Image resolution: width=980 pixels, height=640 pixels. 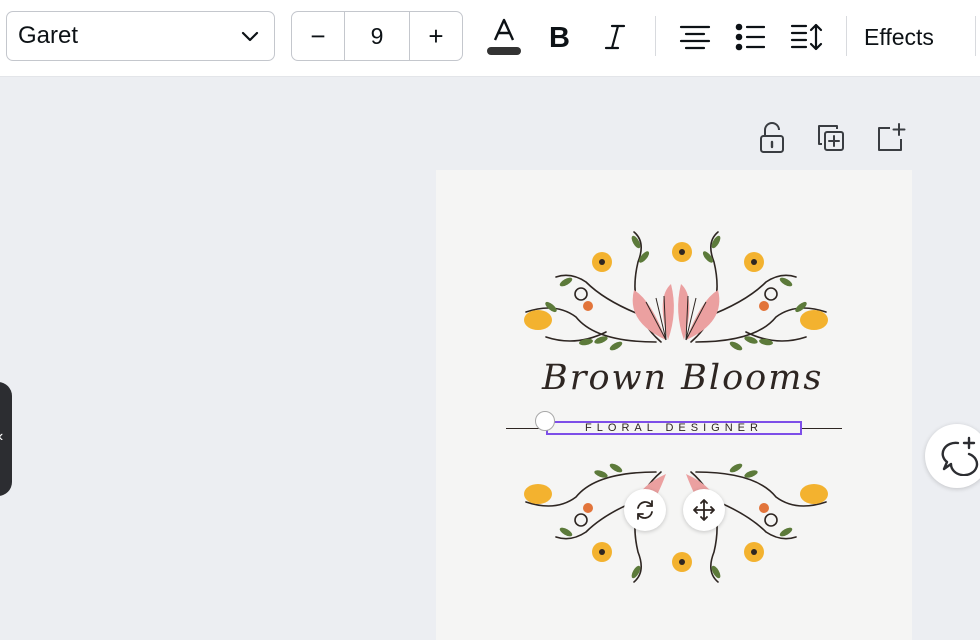 I want to click on rotate-icon, so click(x=645, y=510).